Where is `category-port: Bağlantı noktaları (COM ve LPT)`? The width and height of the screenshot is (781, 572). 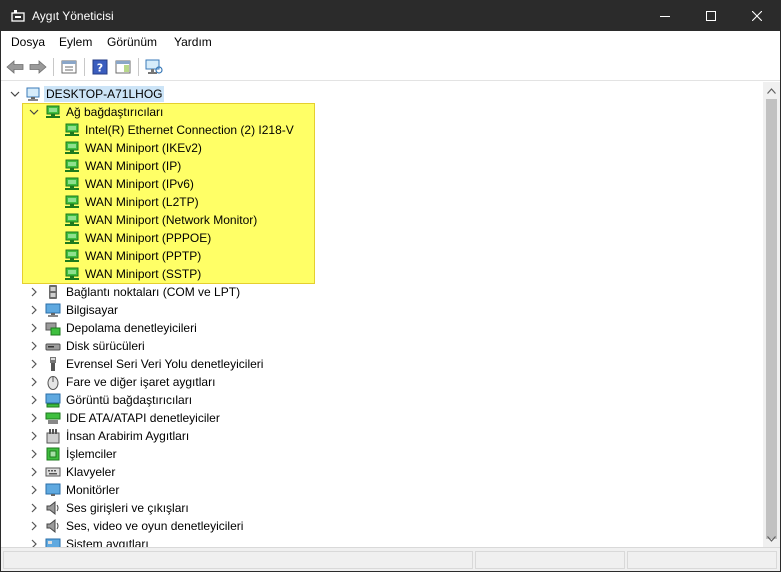
category-port: Bağlantı noktaları (COM ve LPT) is located at coordinates (381, 292).